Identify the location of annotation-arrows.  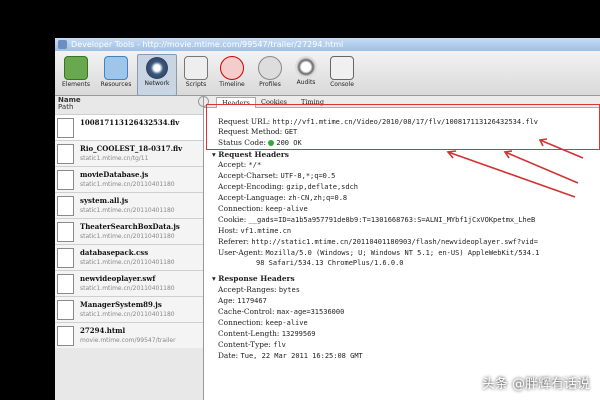
(515, 168).